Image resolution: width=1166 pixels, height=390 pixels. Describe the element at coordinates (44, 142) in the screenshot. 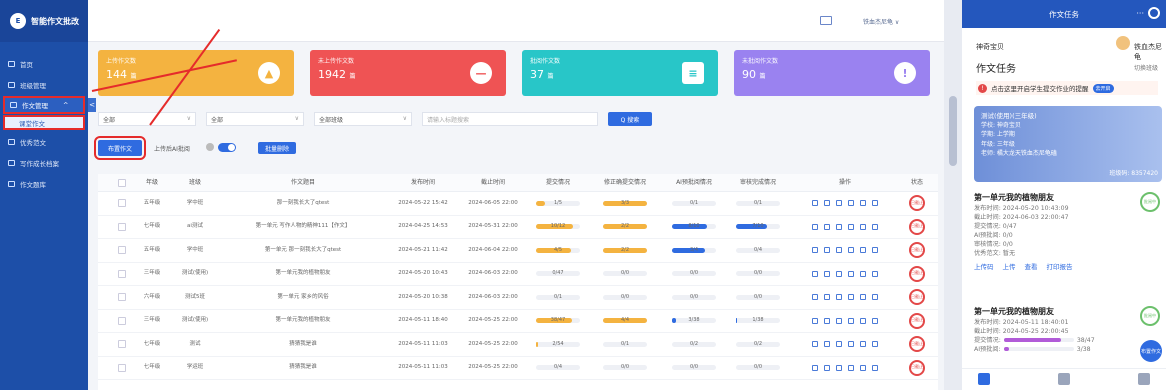

I see `sidebar-item-model-essay: 优秀范文` at that location.